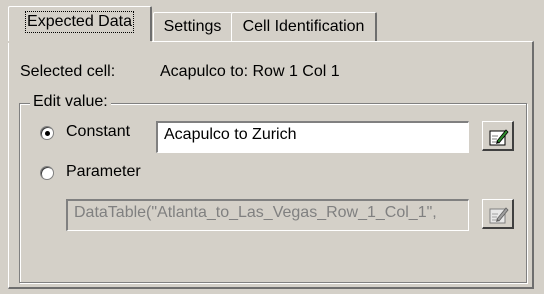 This screenshot has height=294, width=544. What do you see at coordinates (70, 102) in the screenshot?
I see `edit-value-legend: Edit value:` at bounding box center [70, 102].